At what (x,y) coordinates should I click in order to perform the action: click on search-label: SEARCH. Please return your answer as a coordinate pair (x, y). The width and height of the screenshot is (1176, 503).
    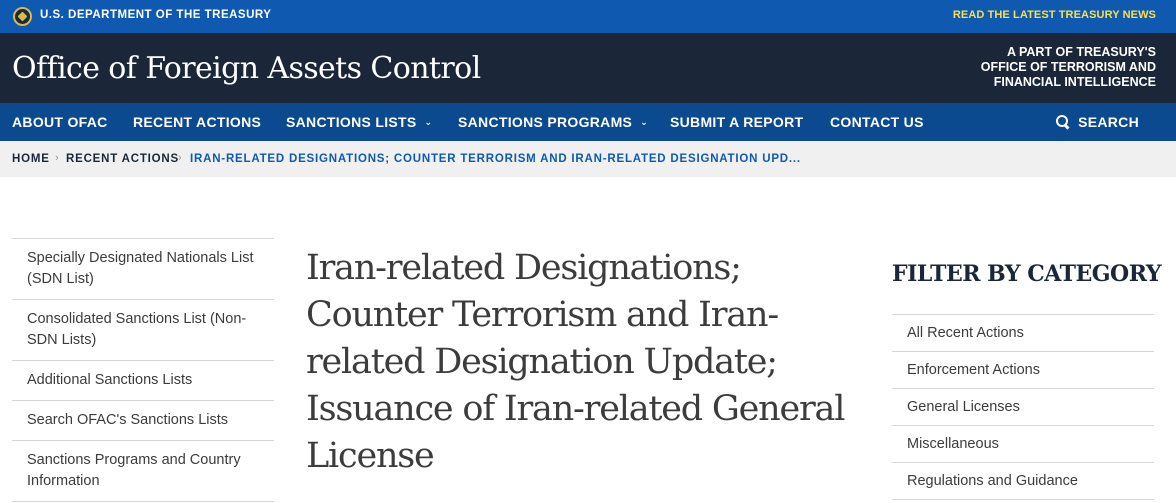
    Looking at the image, I should click on (1108, 122).